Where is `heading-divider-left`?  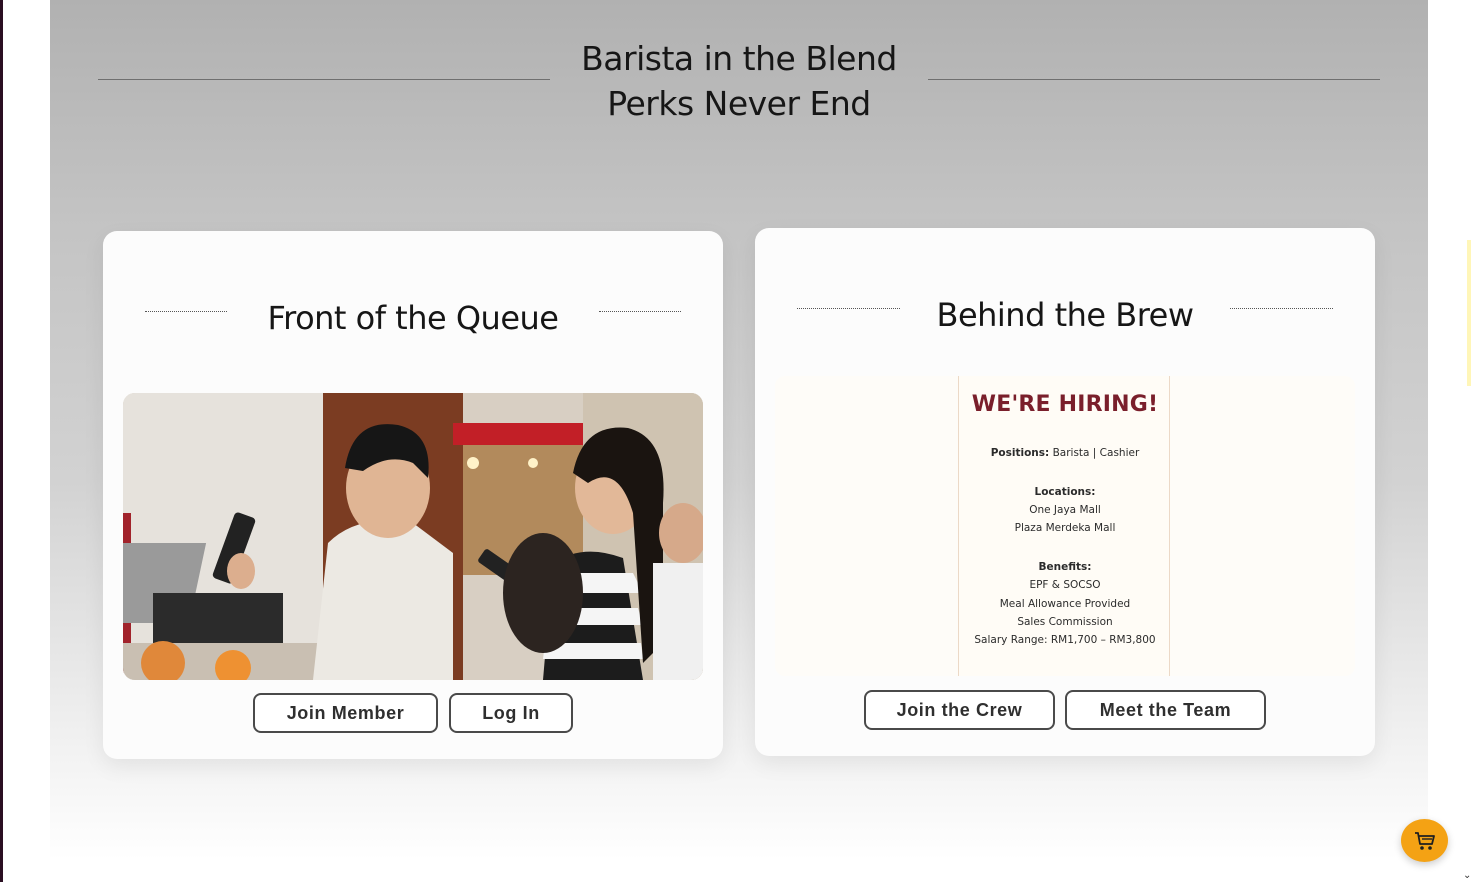 heading-divider-left is located at coordinates (324, 79).